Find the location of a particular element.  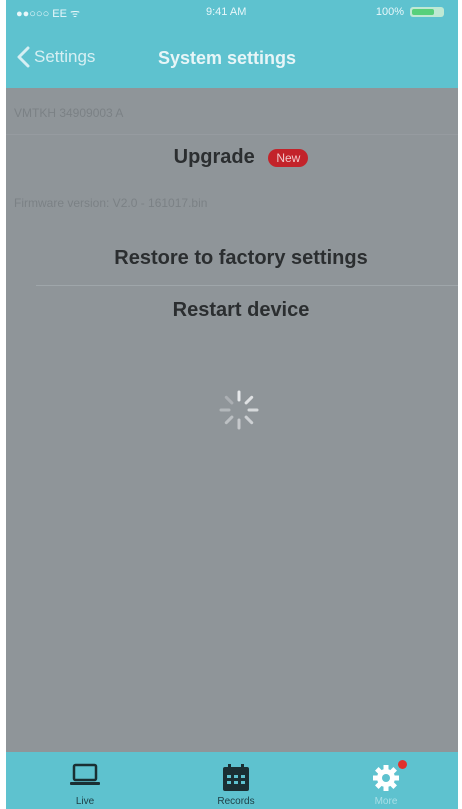

status-right: 100% is located at coordinates (410, 12).